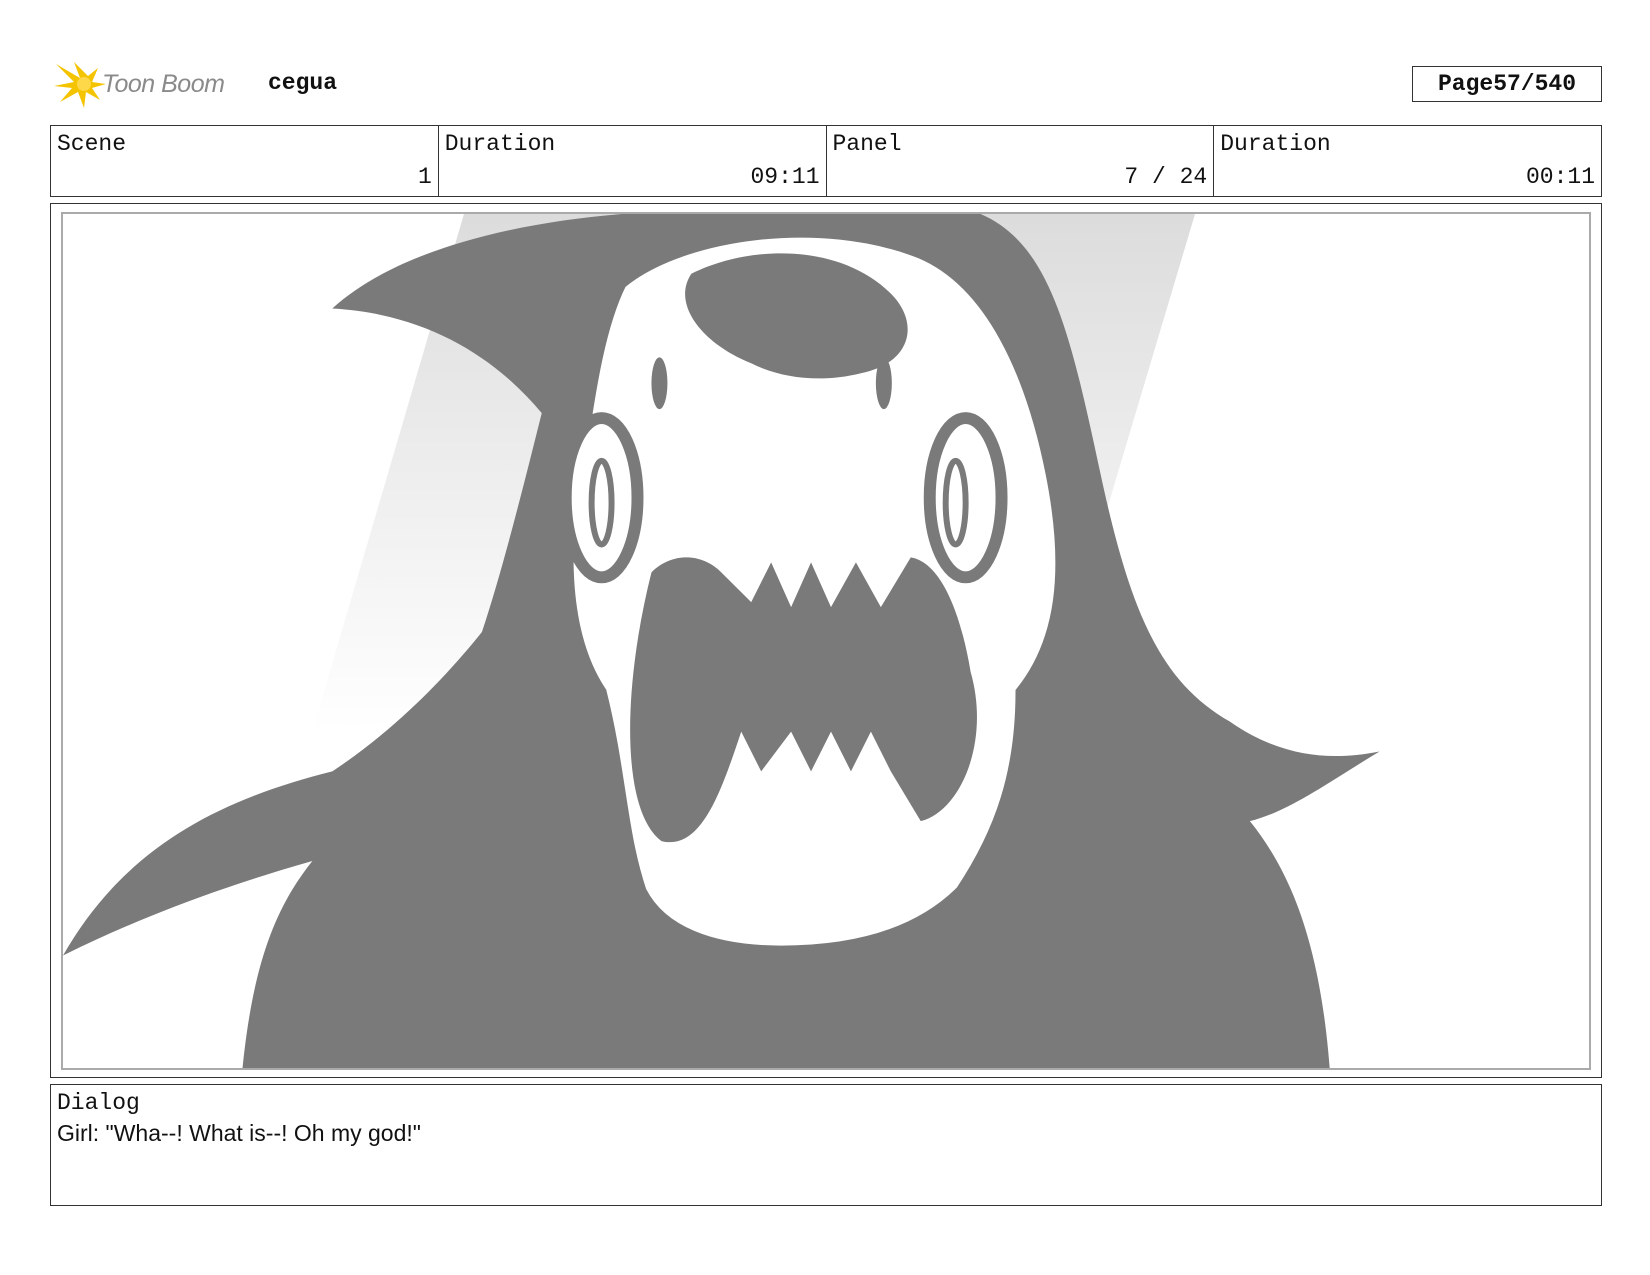 This screenshot has width=1650, height=1275. Describe the element at coordinates (163, 83) in the screenshot. I see `logo-text: Toon Boom` at that location.